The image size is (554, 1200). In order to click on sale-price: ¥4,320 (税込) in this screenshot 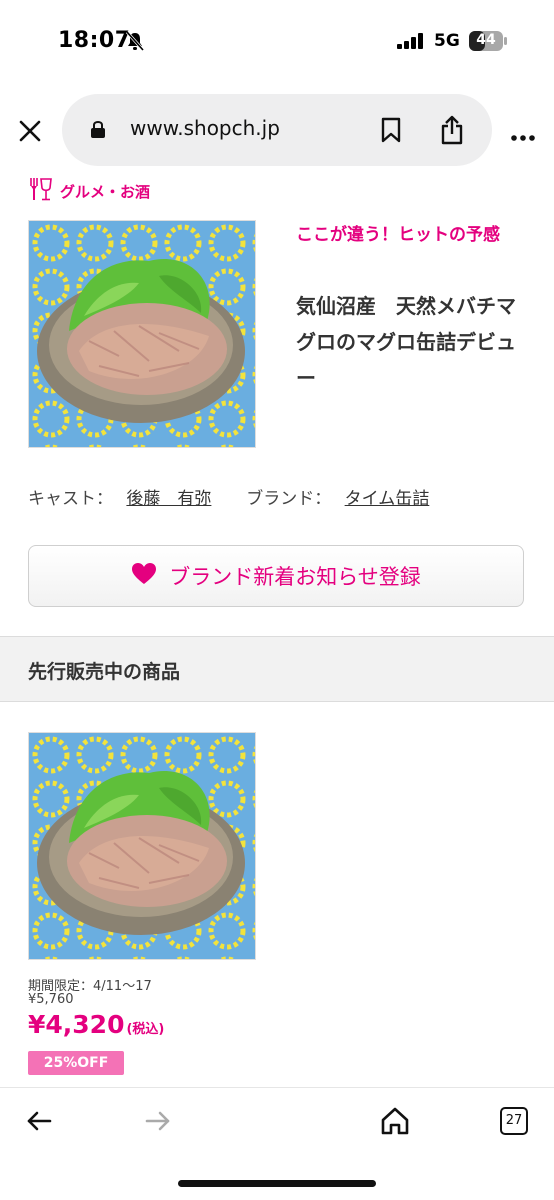, I will do `click(96, 1024)`.